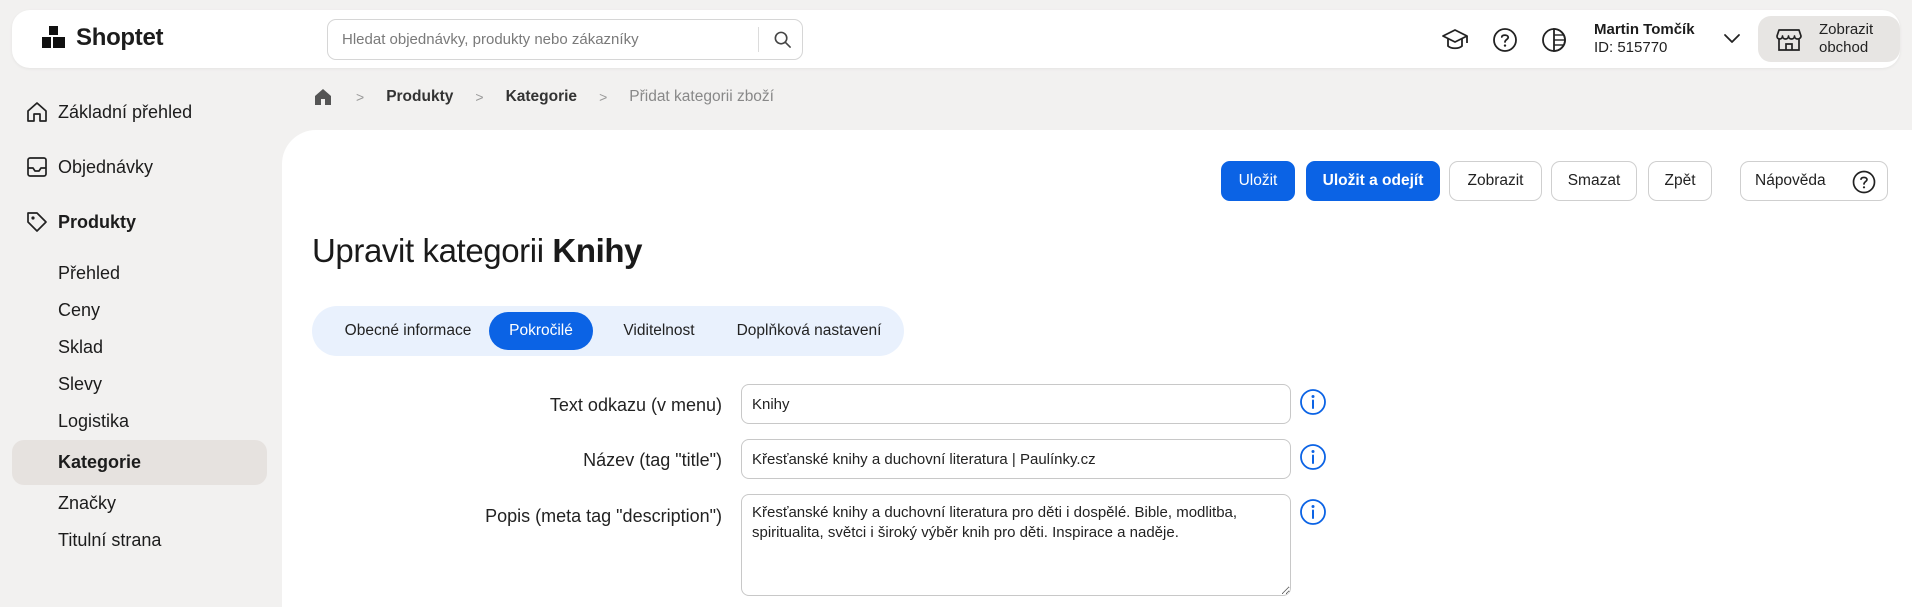  What do you see at coordinates (37, 222) in the screenshot?
I see `tag-icon` at bounding box center [37, 222].